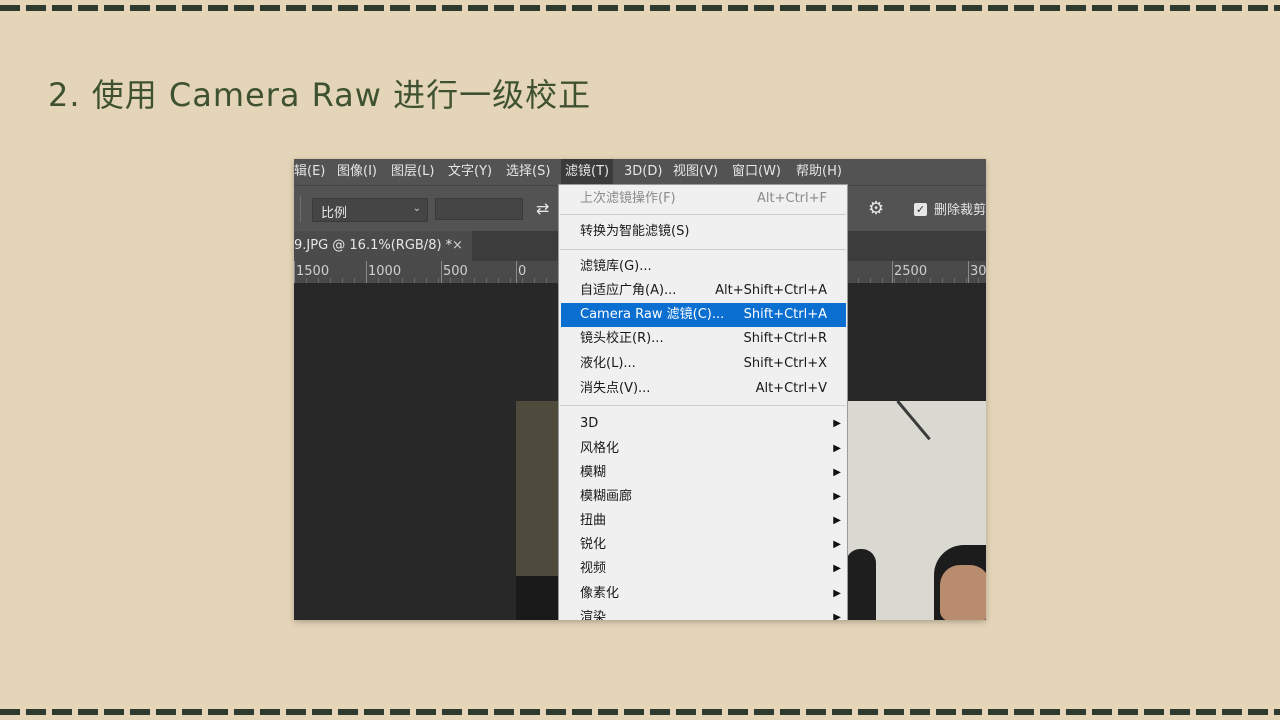  Describe the element at coordinates (640, 712) in the screenshot. I see `bottom-border` at that location.